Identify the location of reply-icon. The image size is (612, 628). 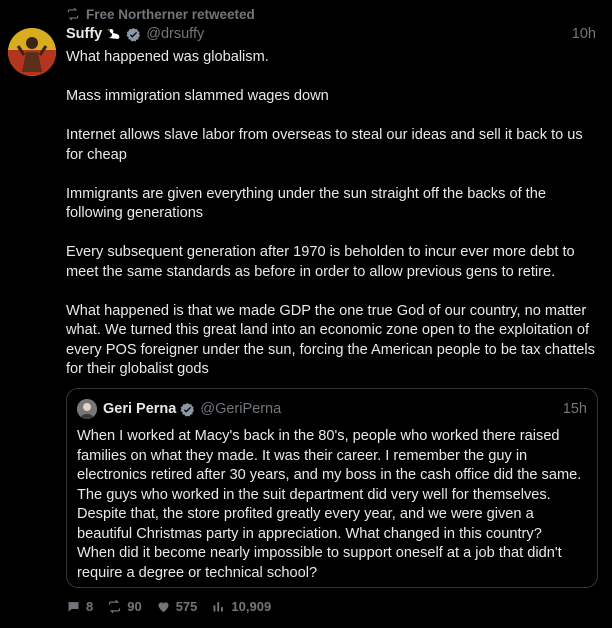
(73, 606).